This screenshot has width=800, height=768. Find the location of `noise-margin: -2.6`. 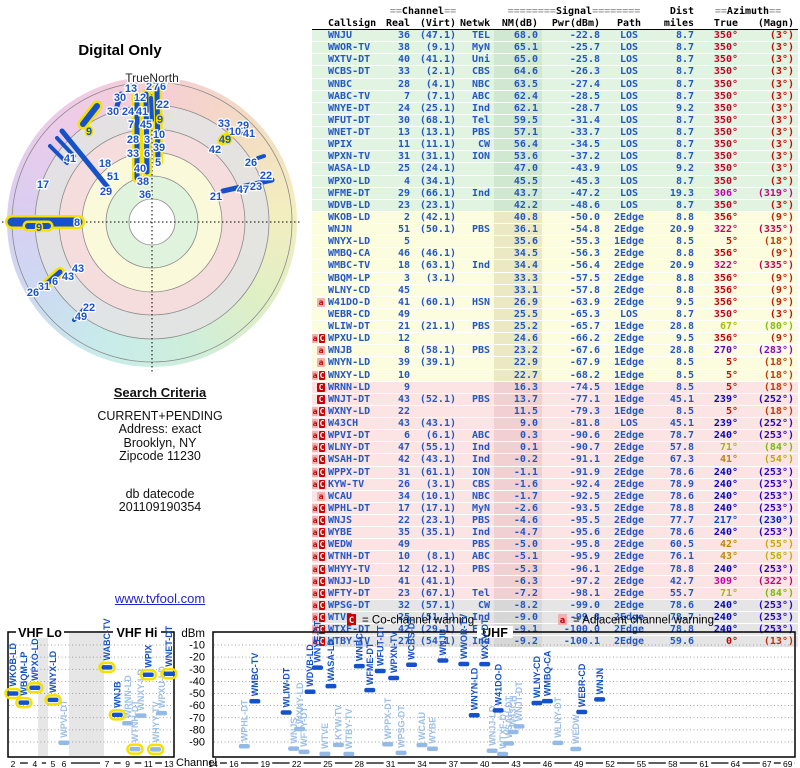

noise-margin: -2.6 is located at coordinates (518, 508).